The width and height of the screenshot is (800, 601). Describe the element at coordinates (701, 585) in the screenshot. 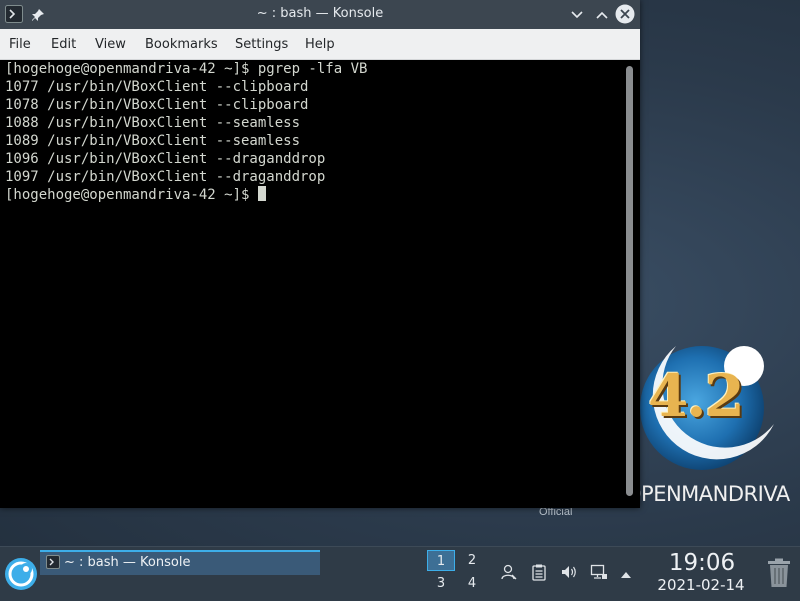

I see `clock-date: 2021-02-14` at that location.